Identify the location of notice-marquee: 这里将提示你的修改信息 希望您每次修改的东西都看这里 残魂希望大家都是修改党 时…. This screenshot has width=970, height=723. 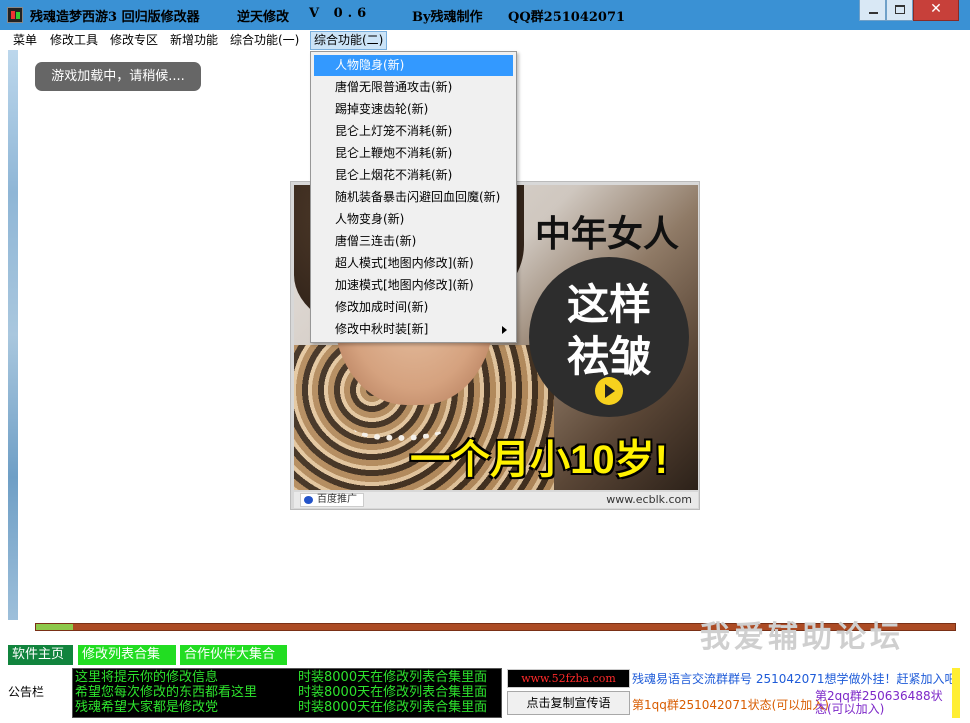
(287, 693).